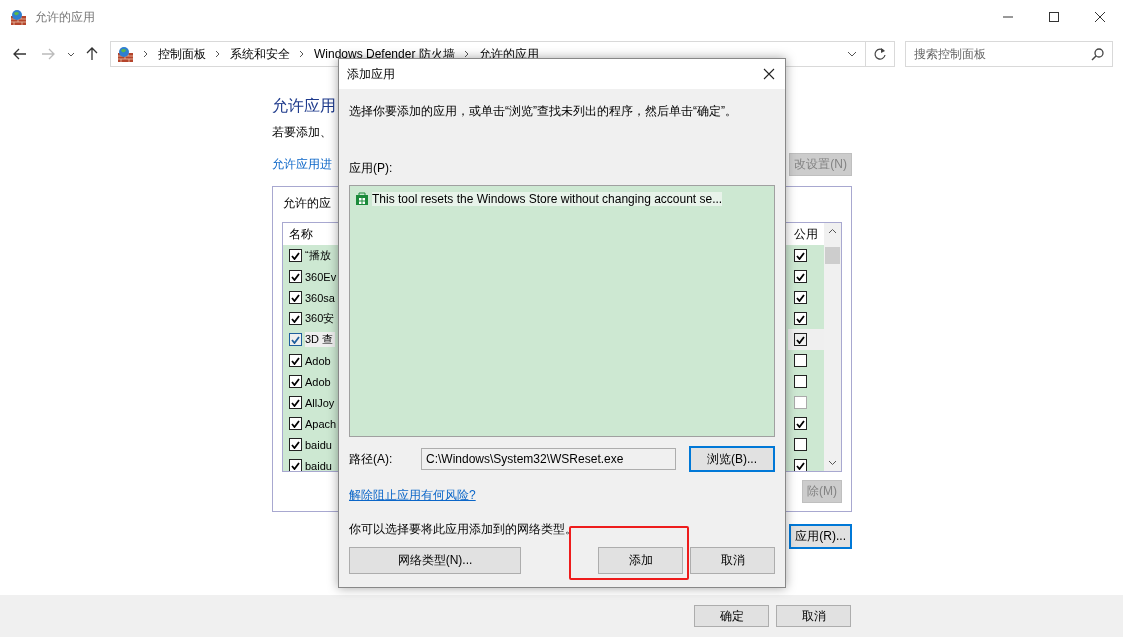 The height and width of the screenshot is (637, 1123). What do you see at coordinates (320, 297) in the screenshot?
I see `app-name: 360sa` at bounding box center [320, 297].